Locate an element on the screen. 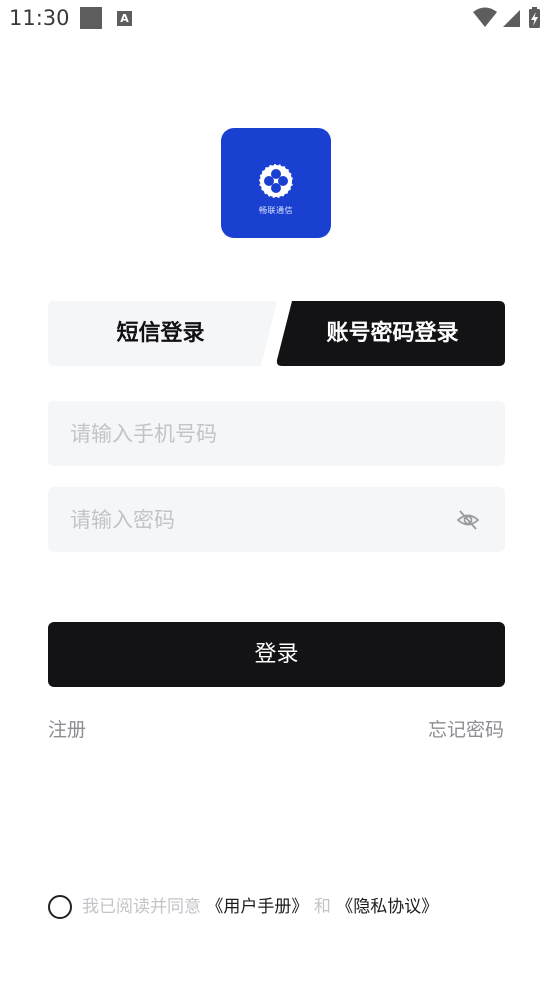  agreement-prefix: 我已阅读并同意 is located at coordinates (141, 907).